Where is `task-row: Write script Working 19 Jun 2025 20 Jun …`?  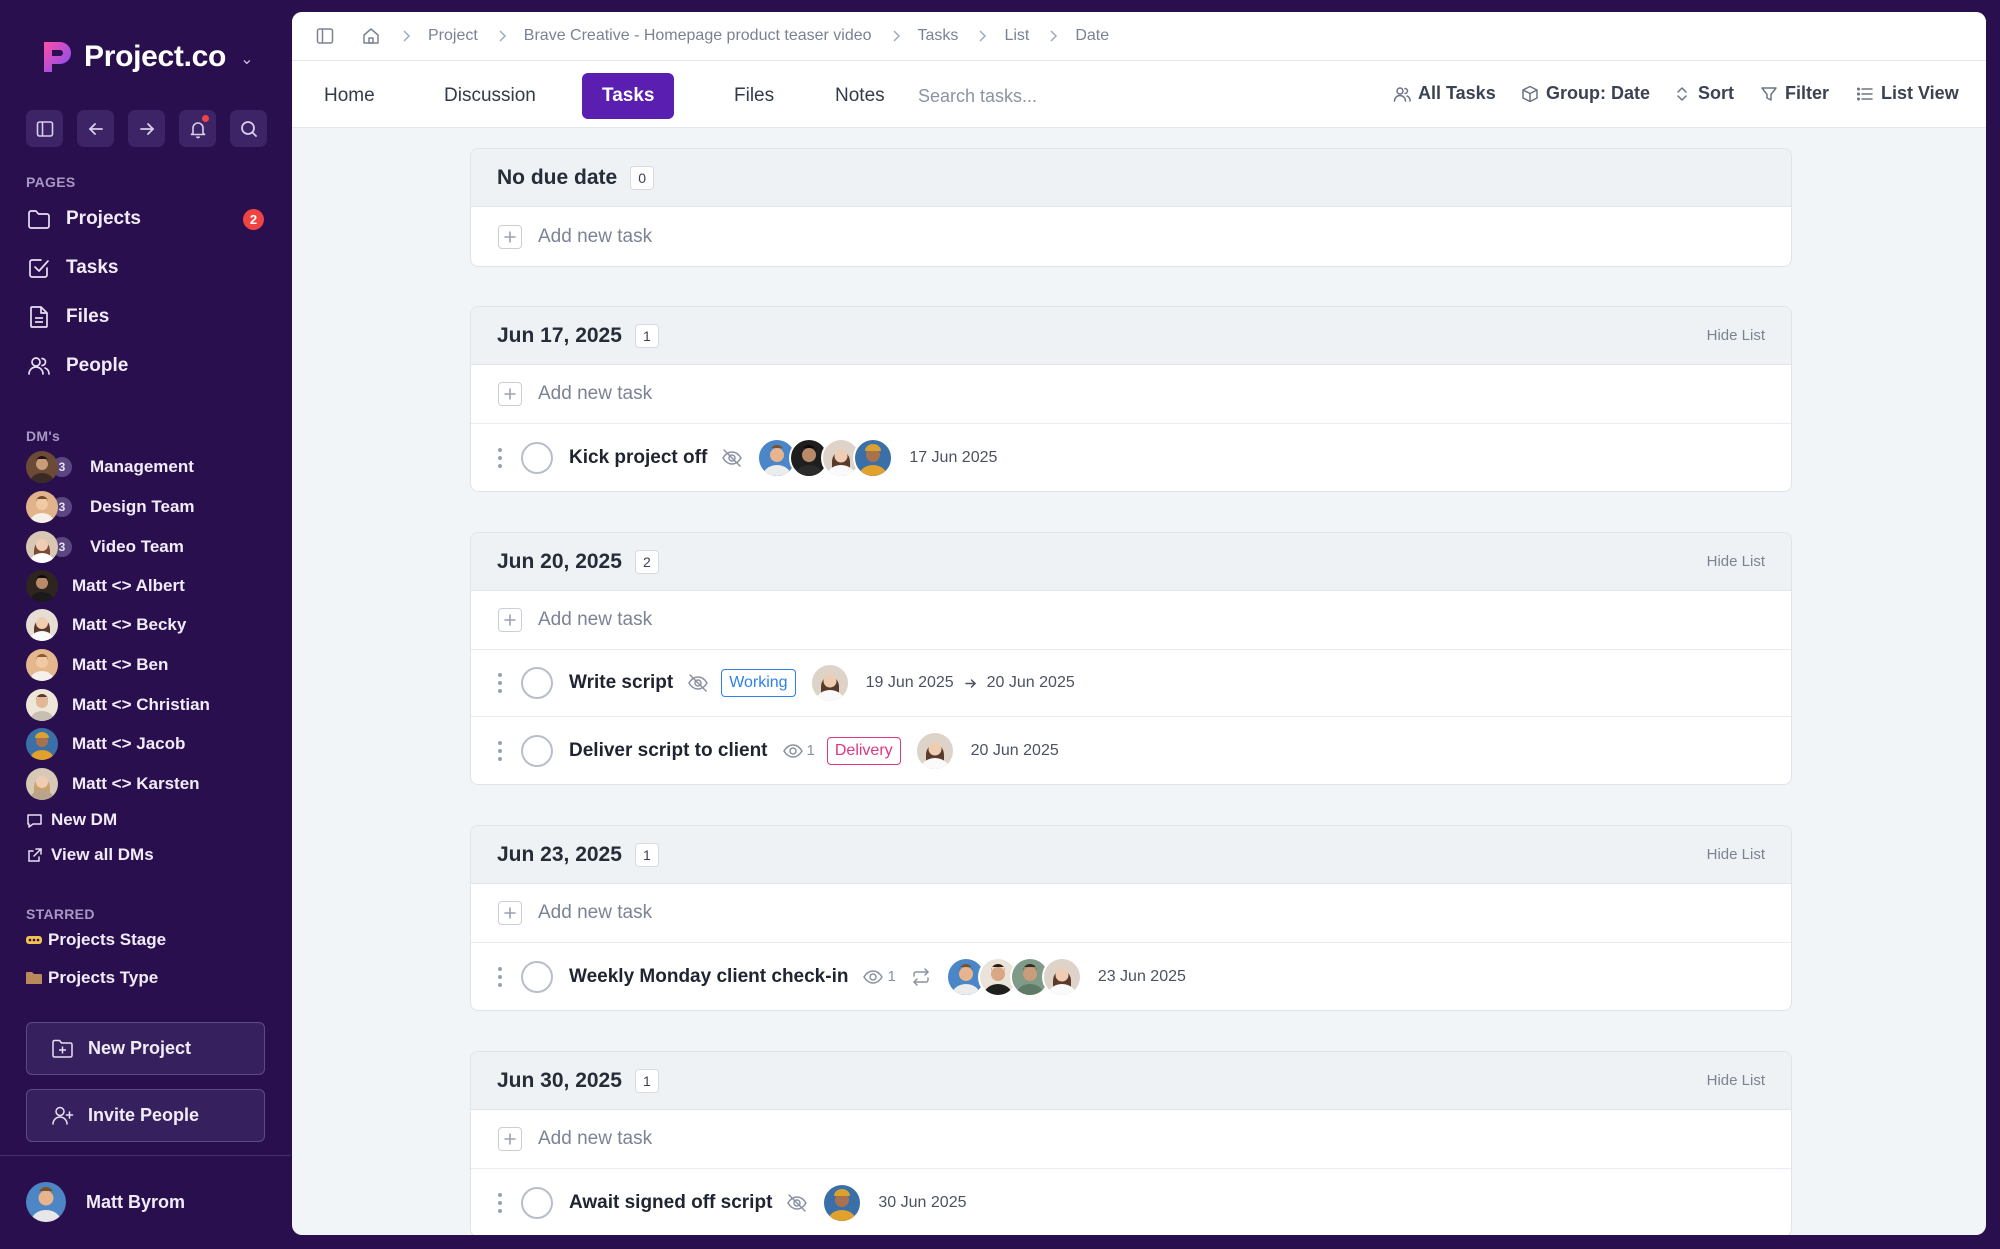
task-row: Write script Working 19 Jun 2025 20 Jun … is located at coordinates (1131, 683).